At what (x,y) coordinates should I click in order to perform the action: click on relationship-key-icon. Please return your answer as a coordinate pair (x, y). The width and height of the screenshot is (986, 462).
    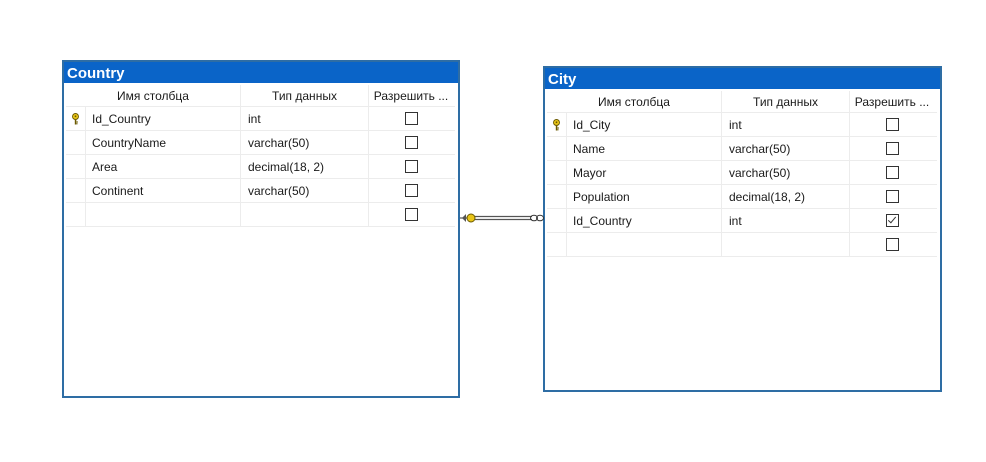
    Looking at the image, I should click on (469, 218).